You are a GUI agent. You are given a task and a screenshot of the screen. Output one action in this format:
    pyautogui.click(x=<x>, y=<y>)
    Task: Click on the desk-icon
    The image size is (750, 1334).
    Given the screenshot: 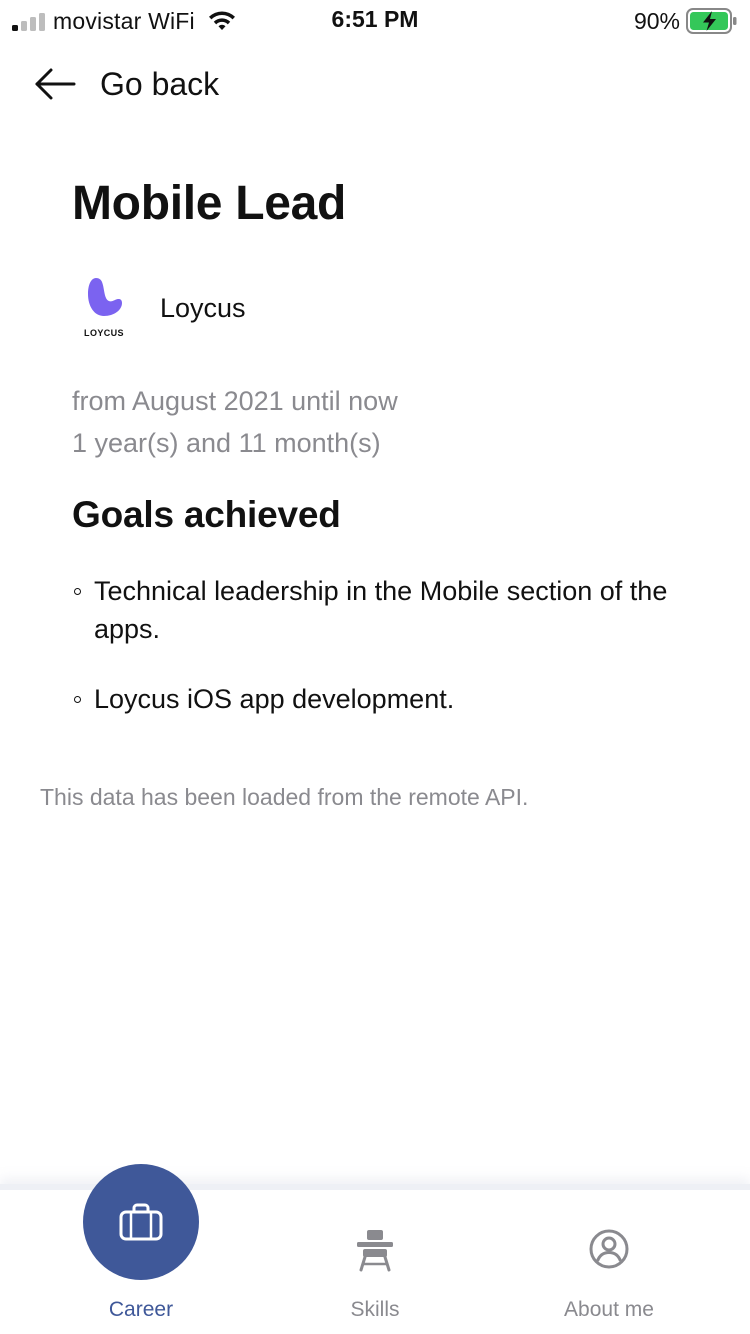 What is the action you would take?
    pyautogui.click(x=375, y=1251)
    